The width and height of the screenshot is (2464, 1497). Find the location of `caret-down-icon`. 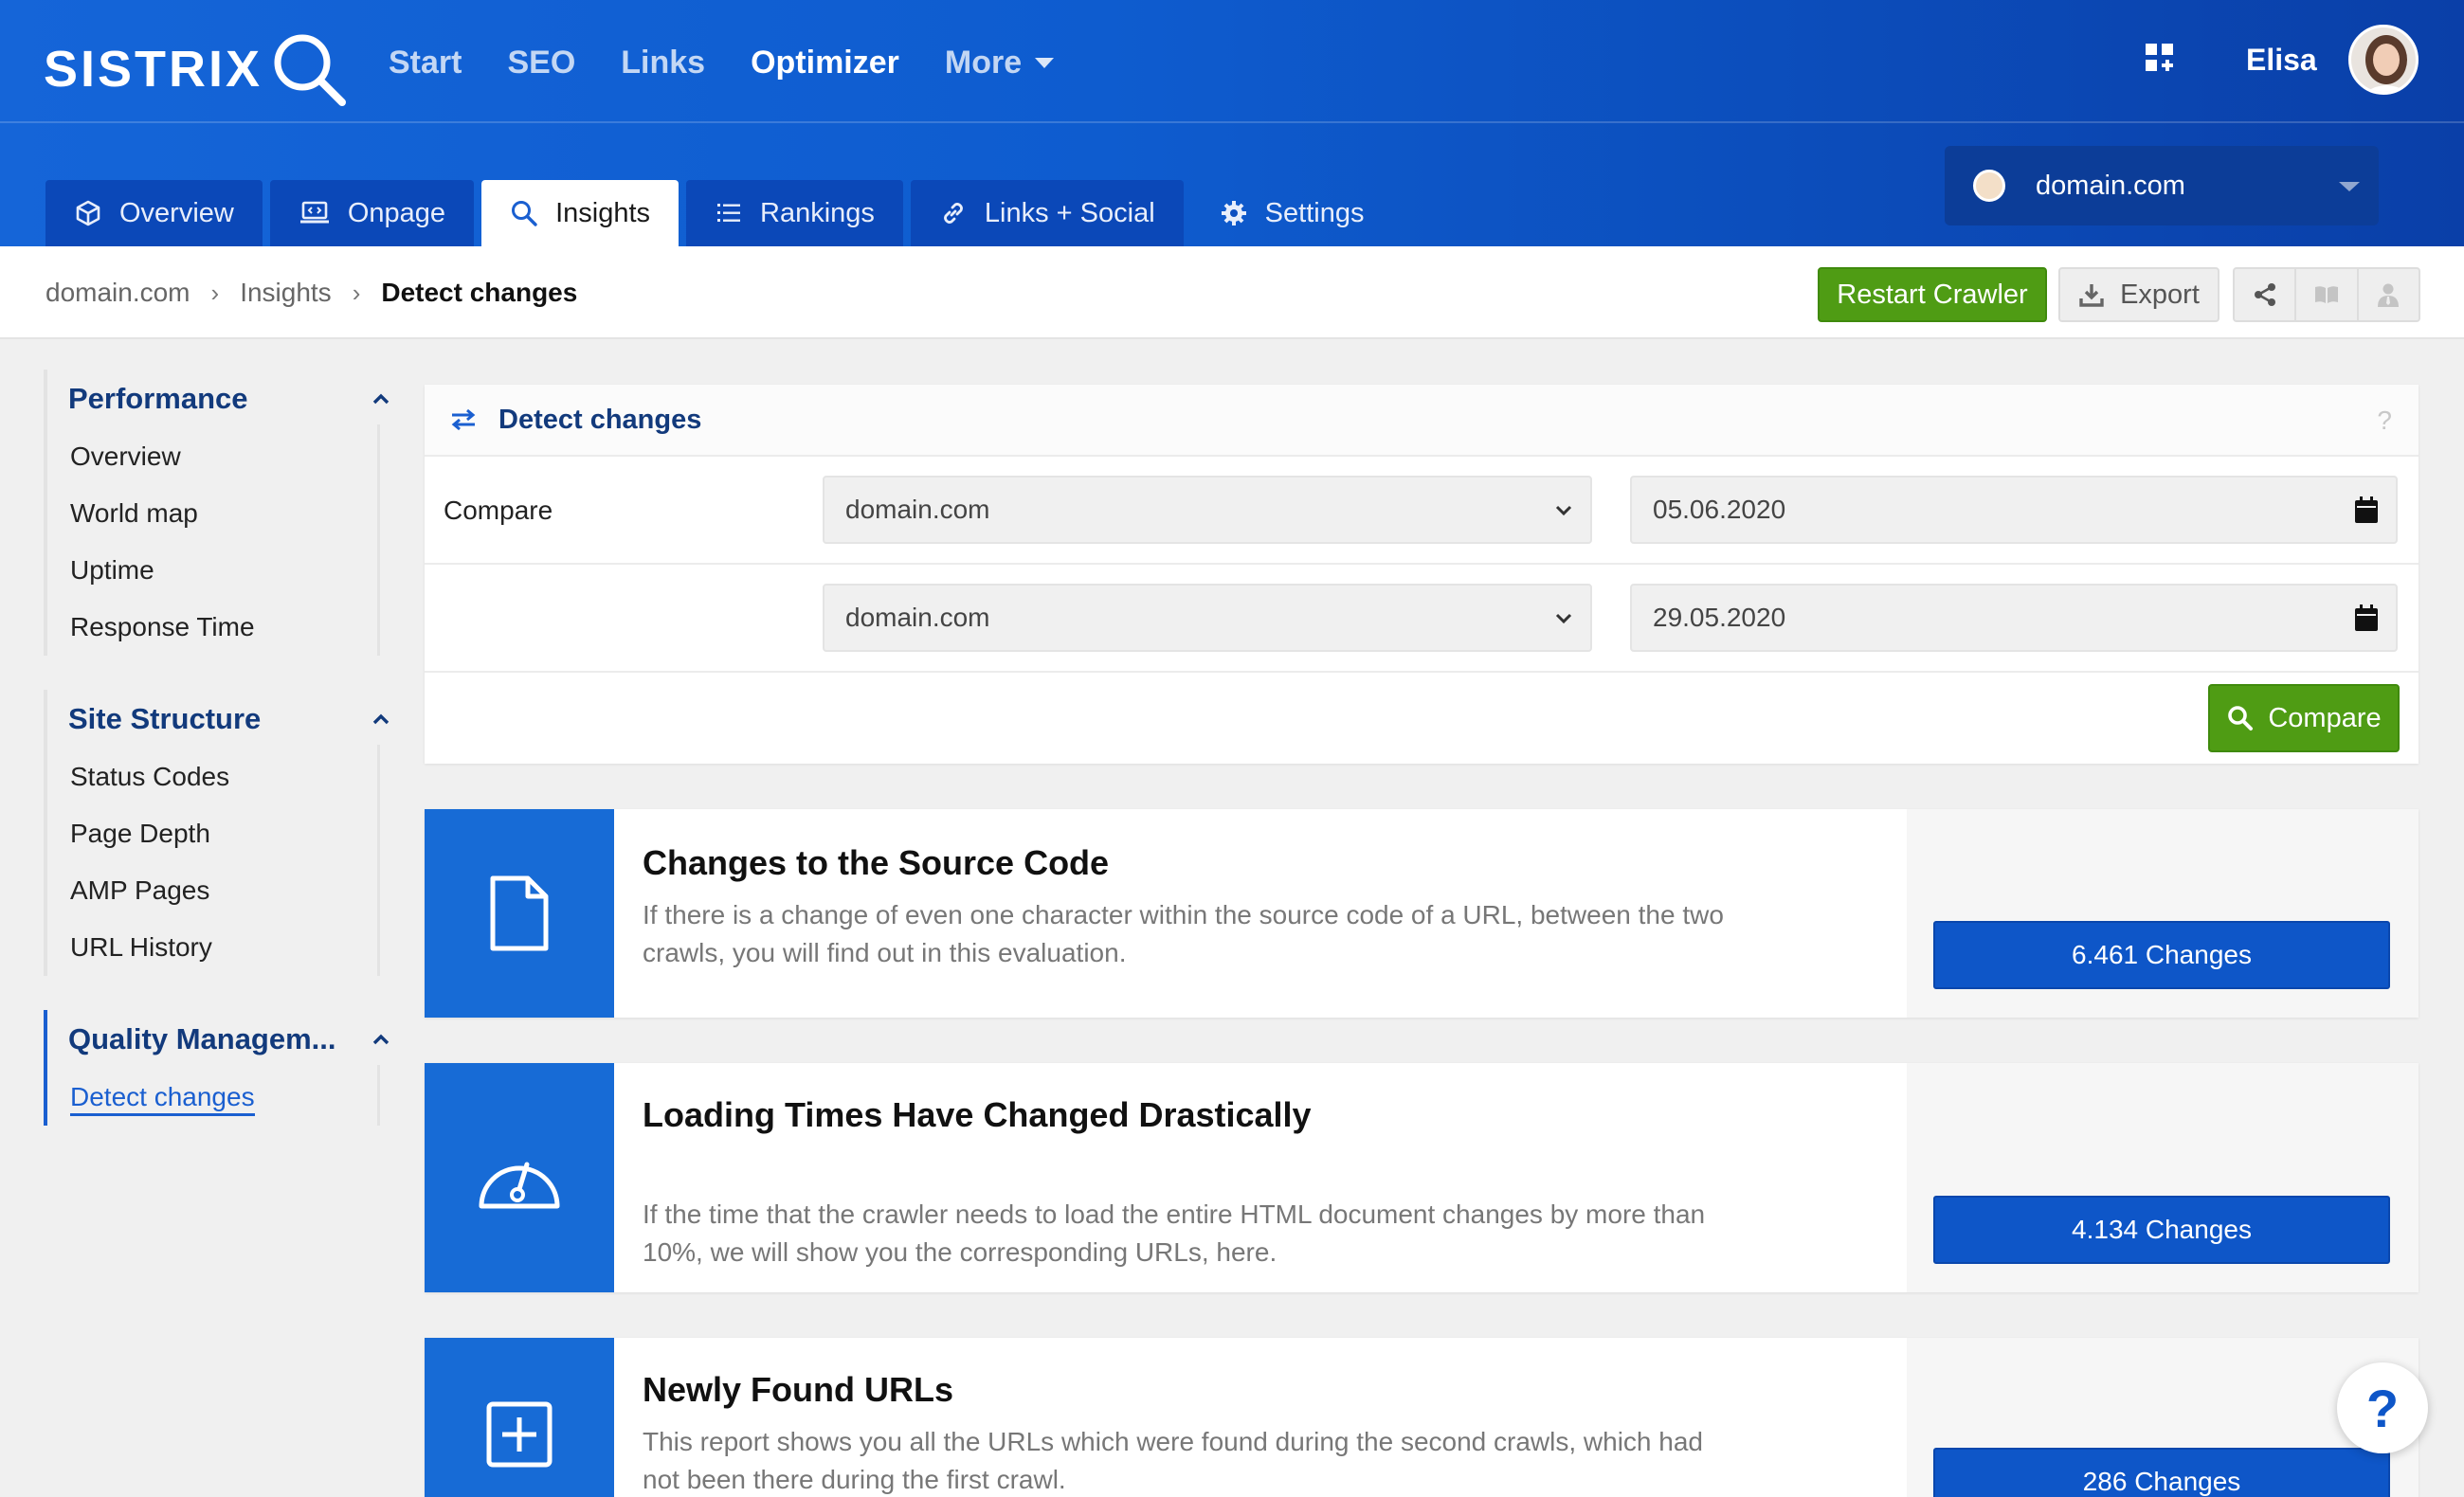

caret-down-icon is located at coordinates (1045, 63).